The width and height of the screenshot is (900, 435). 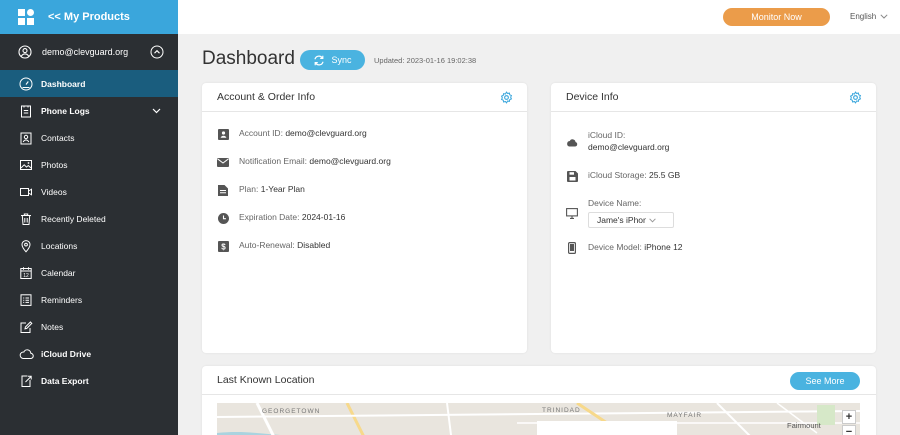 I want to click on location-icon, so click(x=26, y=246).